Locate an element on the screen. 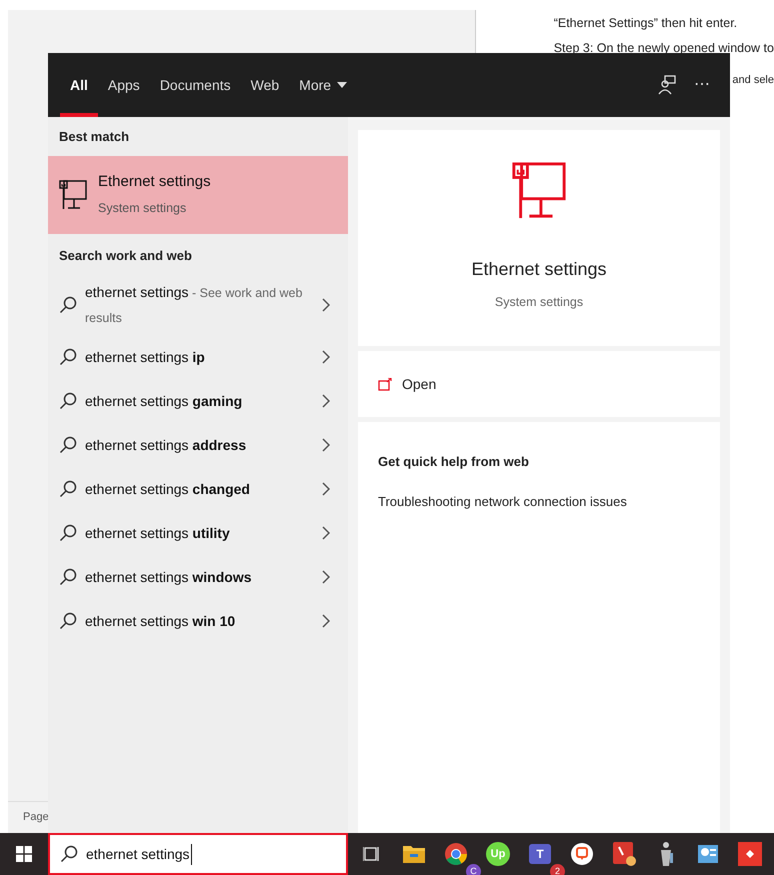 This screenshot has width=774, height=875. suggestion-text: ethernet settings address is located at coordinates (166, 445).